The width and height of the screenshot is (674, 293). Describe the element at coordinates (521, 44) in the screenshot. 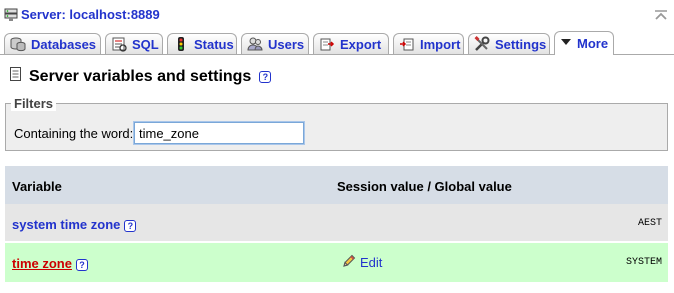

I see `tab-settings-label: Settings` at that location.